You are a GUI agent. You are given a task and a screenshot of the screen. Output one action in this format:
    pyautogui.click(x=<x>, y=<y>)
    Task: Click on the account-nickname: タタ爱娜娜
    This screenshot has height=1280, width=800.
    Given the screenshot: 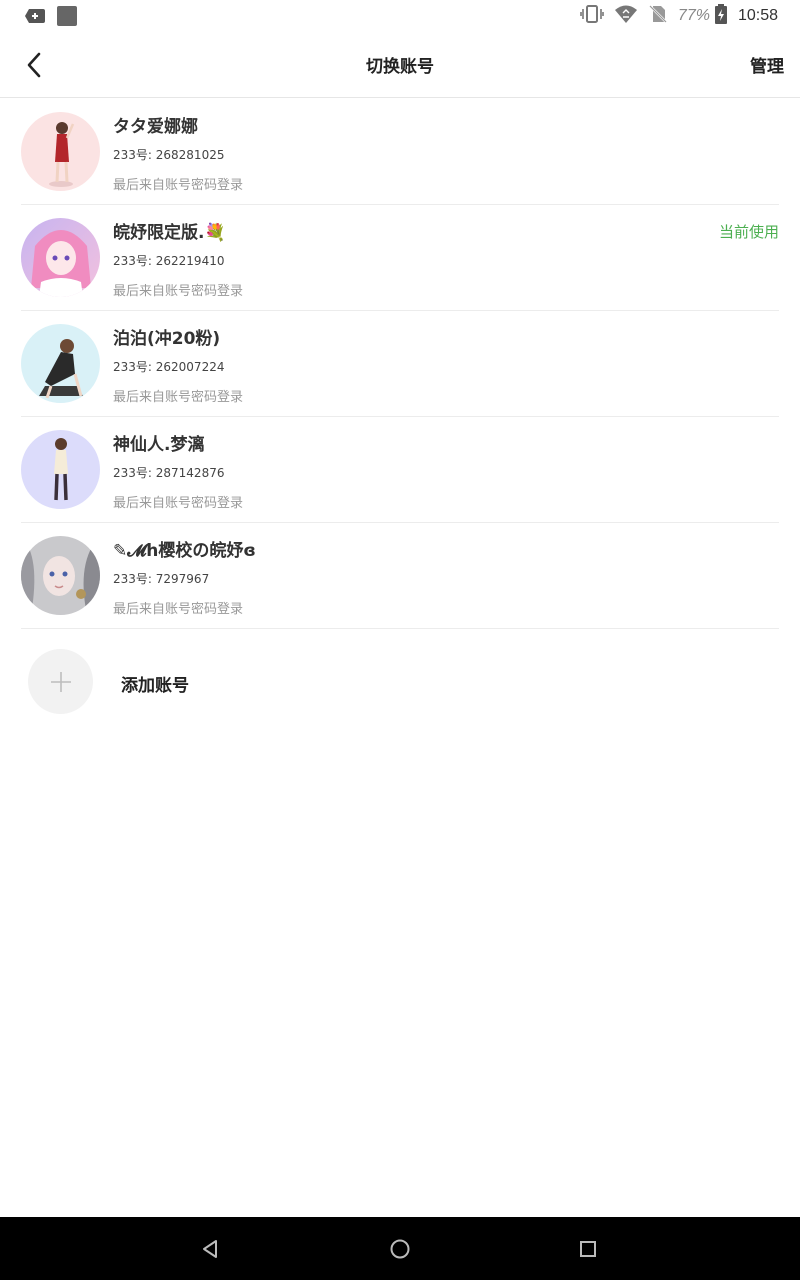 What is the action you would take?
    pyautogui.click(x=155, y=127)
    